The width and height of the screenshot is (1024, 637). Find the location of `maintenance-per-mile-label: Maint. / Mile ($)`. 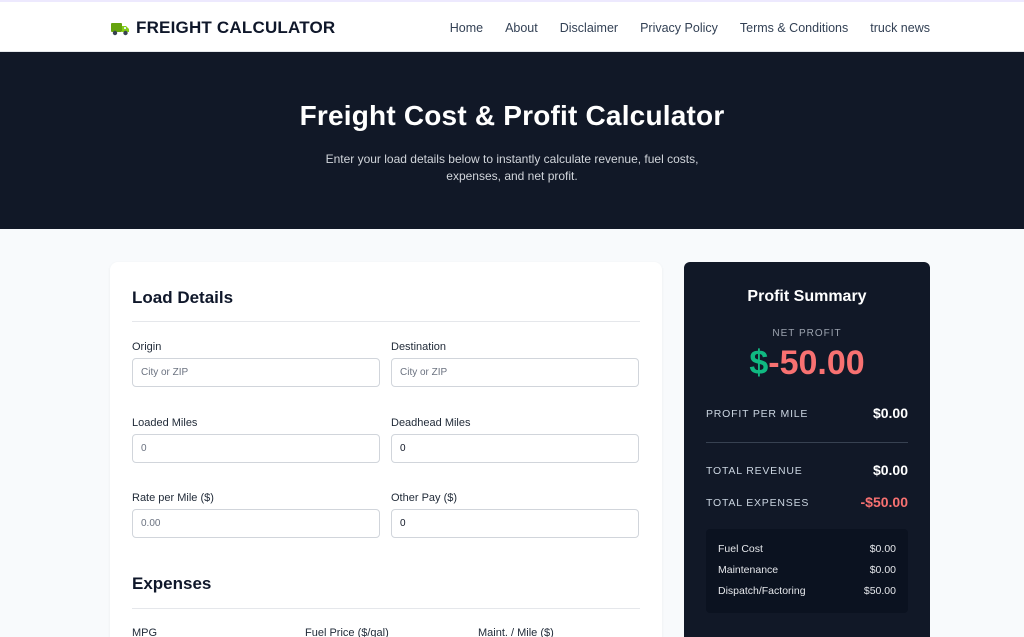

maintenance-per-mile-label: Maint. / Mile ($) is located at coordinates (516, 632).